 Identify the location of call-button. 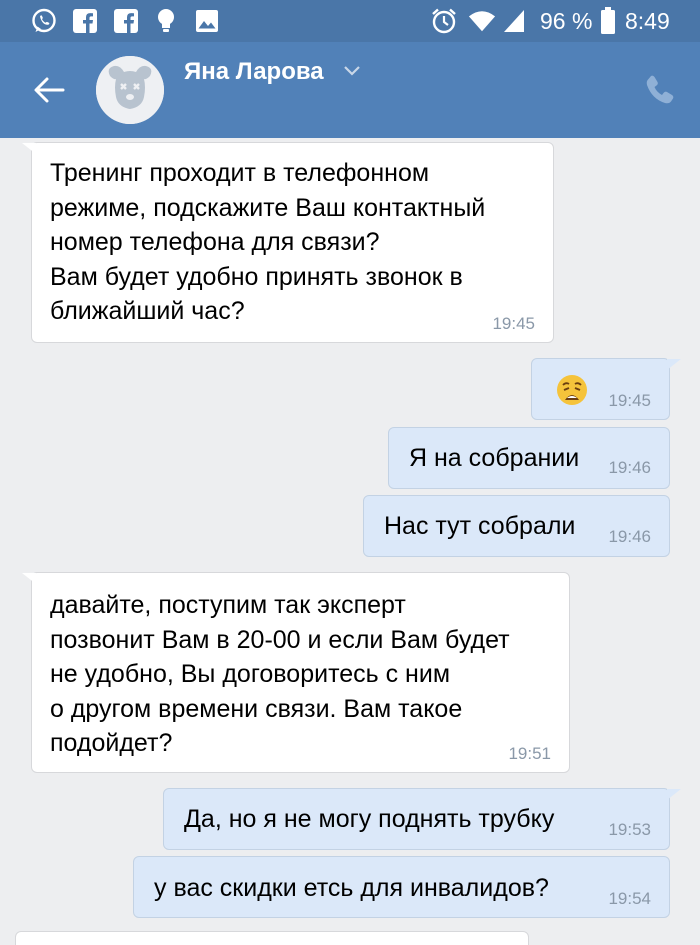
(659, 89).